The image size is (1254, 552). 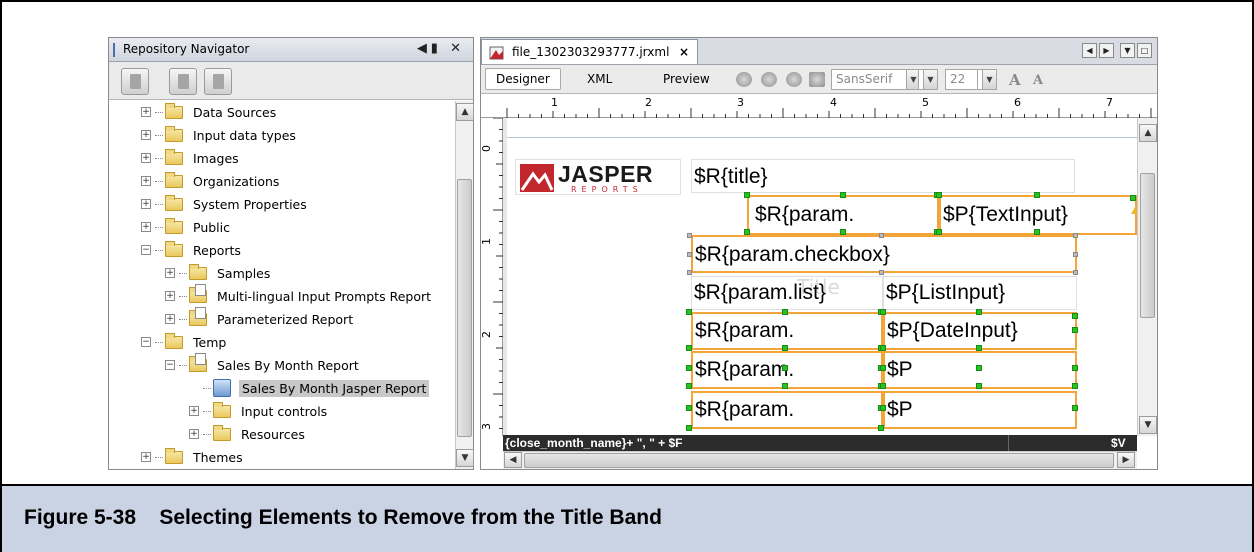 I want to click on zoom-fit-icon, so click(x=744, y=79).